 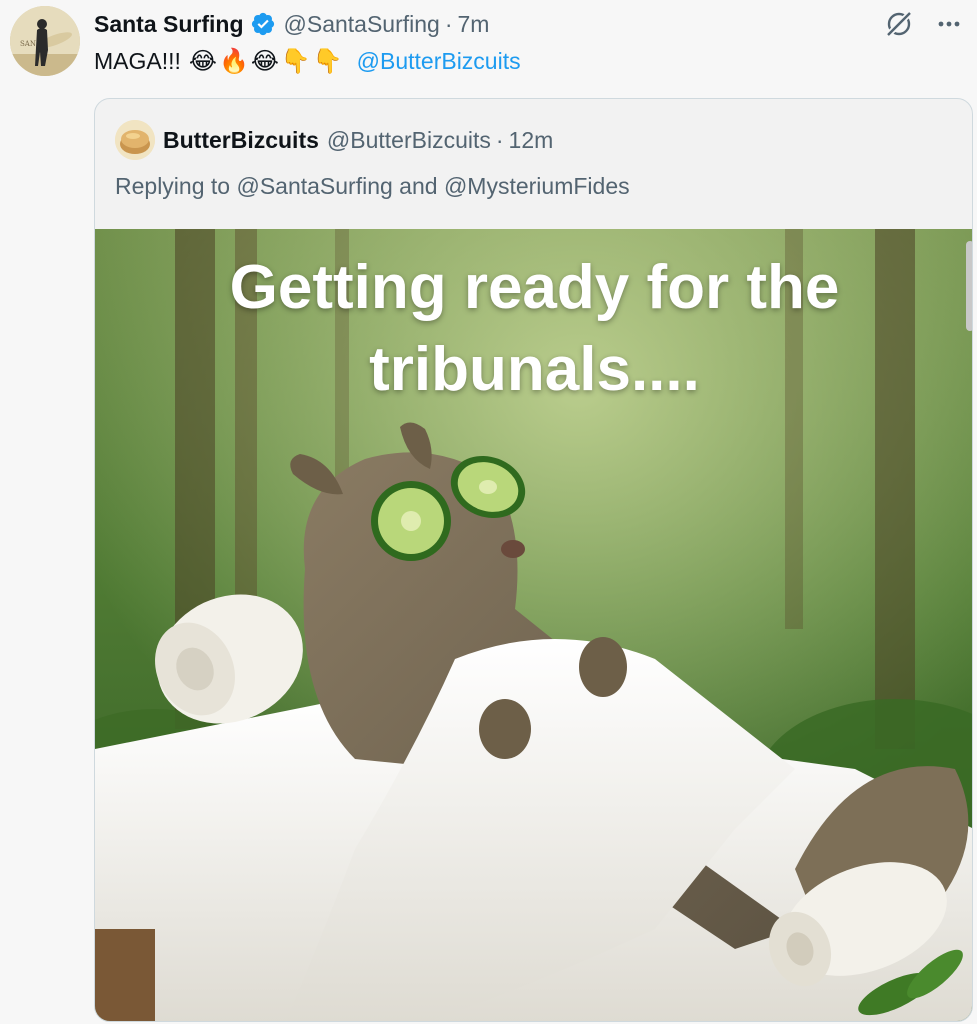 What do you see at coordinates (899, 24) in the screenshot?
I see `grok-icon` at bounding box center [899, 24].